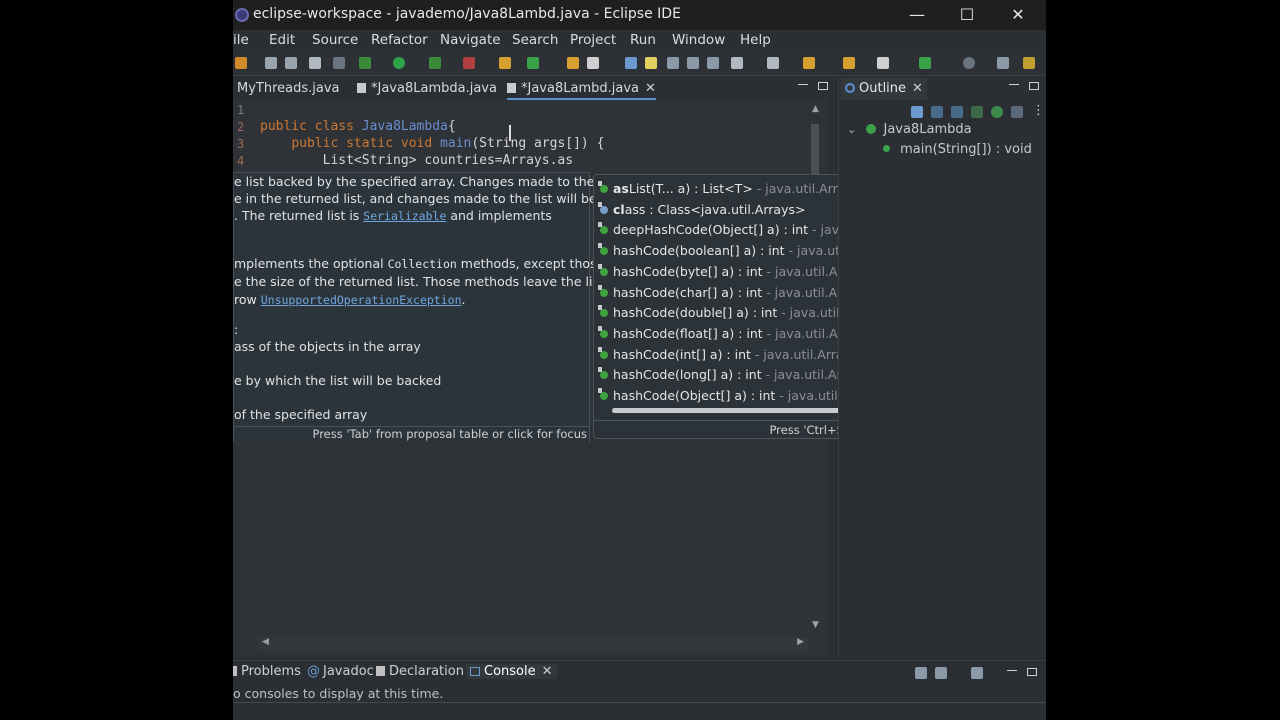 The width and height of the screenshot is (1280, 720). I want to click on open-type-icon, so click(573, 63).